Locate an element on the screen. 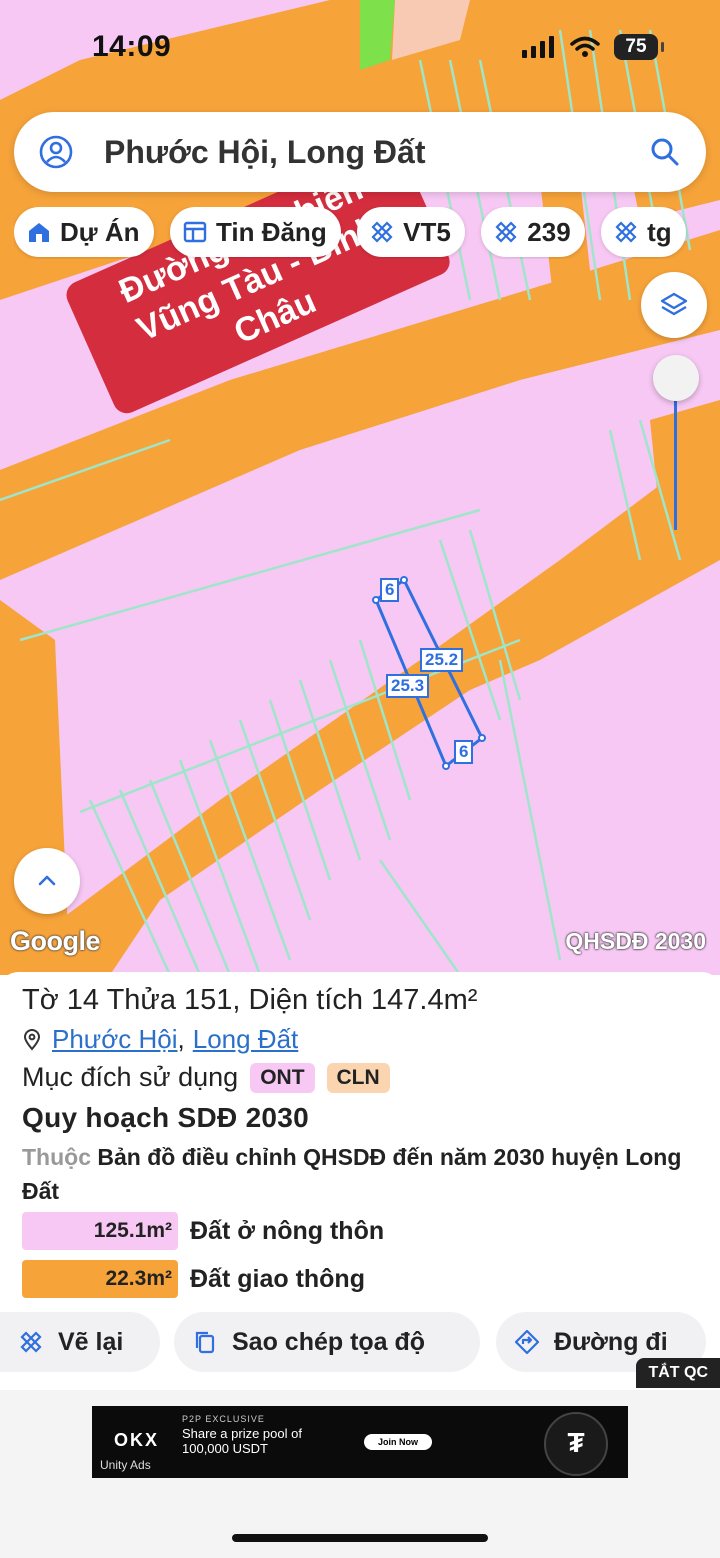 This screenshot has height=1558, width=720. land-use-purpose: Mục đích sử dụng ONT CLN is located at coordinates (206, 1077).